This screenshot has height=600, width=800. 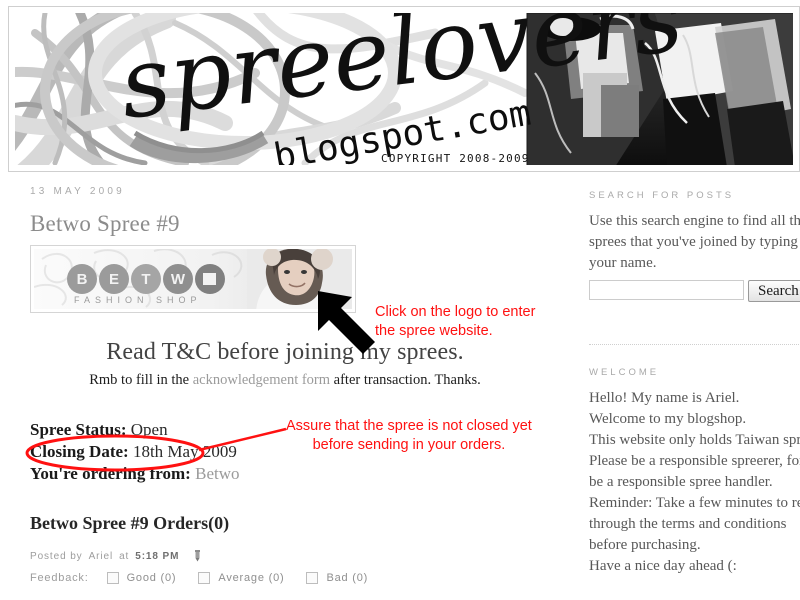 I want to click on acknowledgement-form-link: acknowledgement form, so click(x=261, y=380).